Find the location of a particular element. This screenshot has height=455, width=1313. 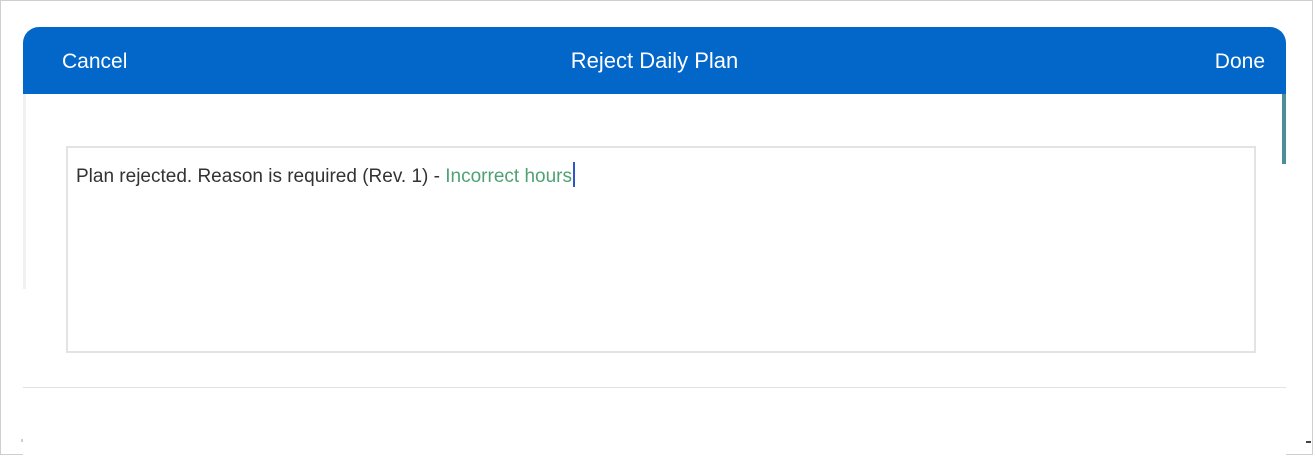

text-caret is located at coordinates (574, 174).